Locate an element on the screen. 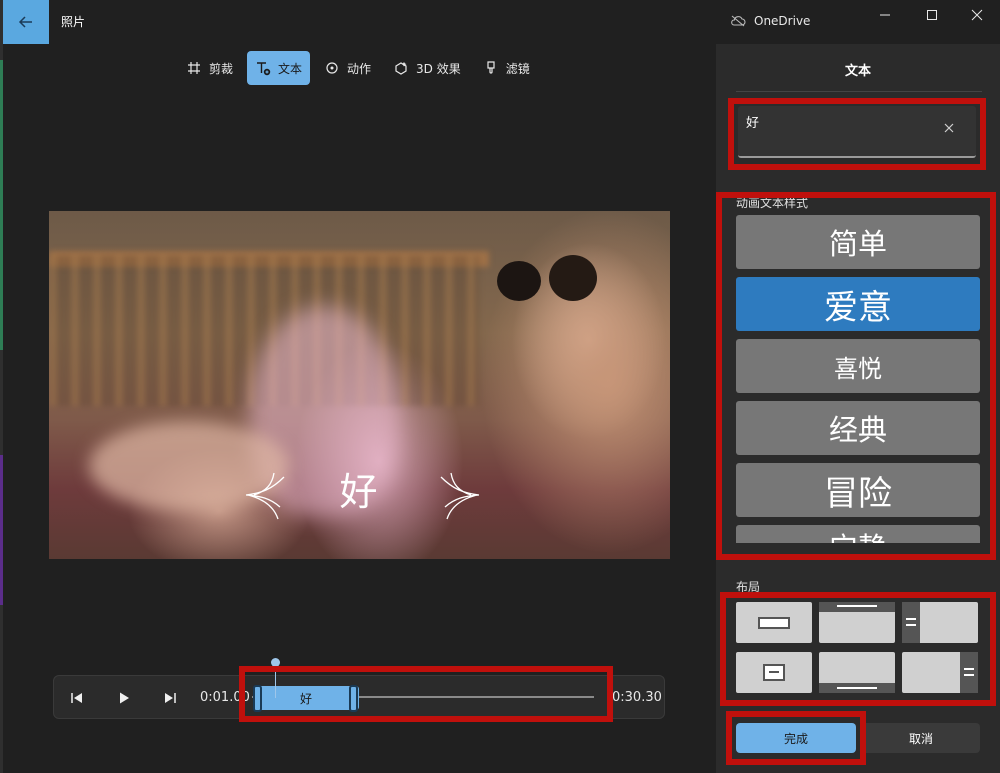  layout-center-option is located at coordinates (774, 622).